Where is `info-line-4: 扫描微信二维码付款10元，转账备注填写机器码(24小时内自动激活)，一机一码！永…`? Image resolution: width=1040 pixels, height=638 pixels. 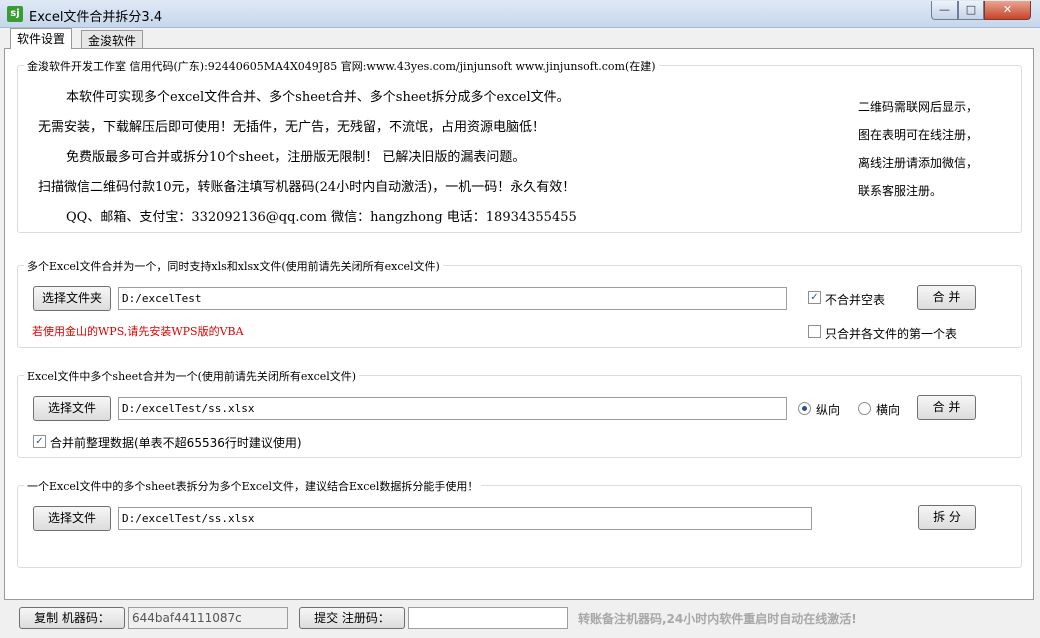
info-line-4: 扫描微信二维码付款10元，转账备注填写机器码(24小时内自动激活)，一机一码！永… is located at coordinates (307, 187).